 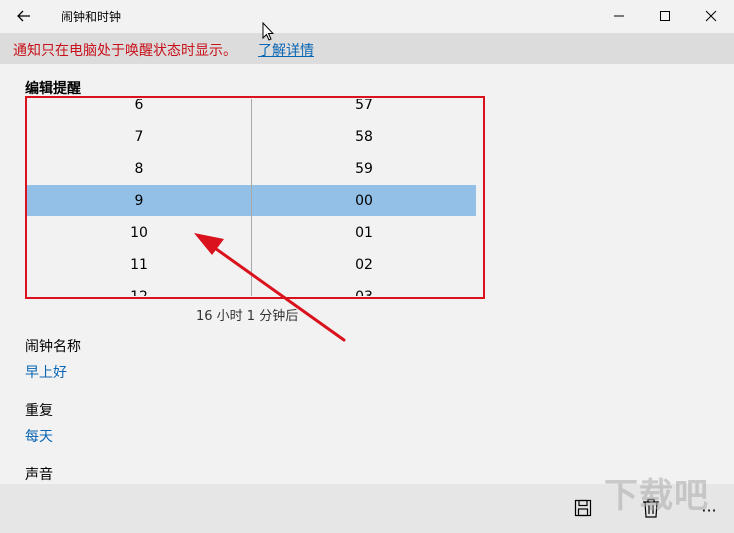 What do you see at coordinates (139, 265) in the screenshot?
I see `hour-item: 11` at bounding box center [139, 265].